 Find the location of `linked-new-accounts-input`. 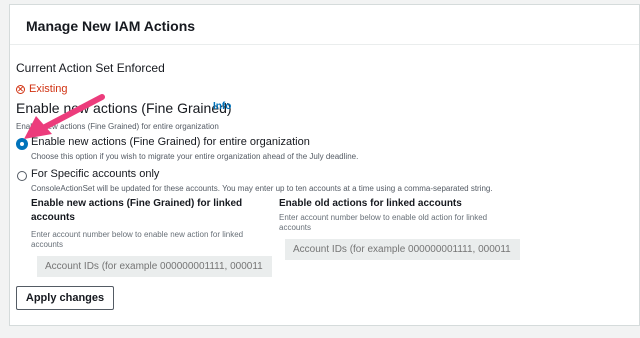

linked-new-accounts-input is located at coordinates (154, 266).